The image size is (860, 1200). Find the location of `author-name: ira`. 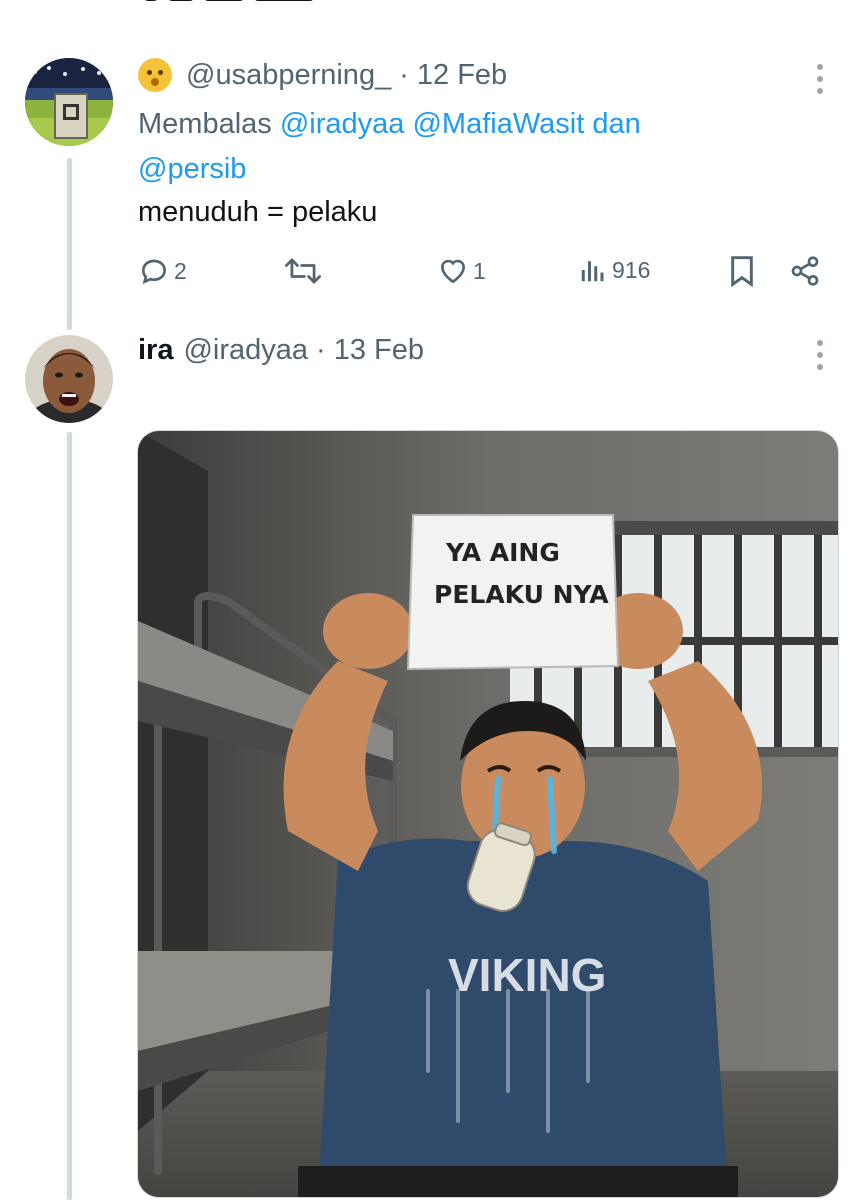

author-name: ira is located at coordinates (155, 350).